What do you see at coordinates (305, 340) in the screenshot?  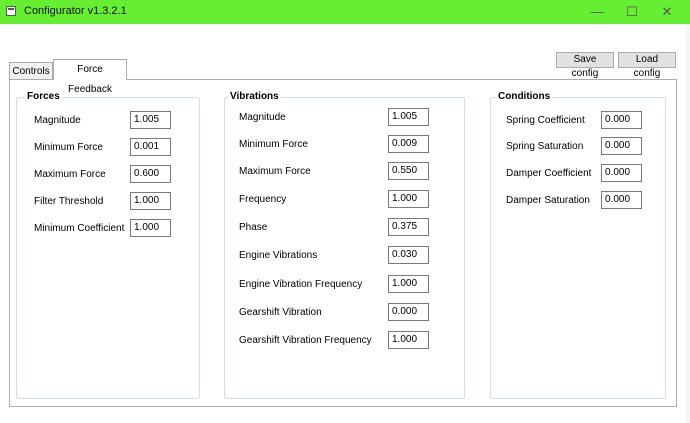 I see `vibrations-gearshift-vibration-frequency-label: Gearshift Vibration Frequency` at bounding box center [305, 340].